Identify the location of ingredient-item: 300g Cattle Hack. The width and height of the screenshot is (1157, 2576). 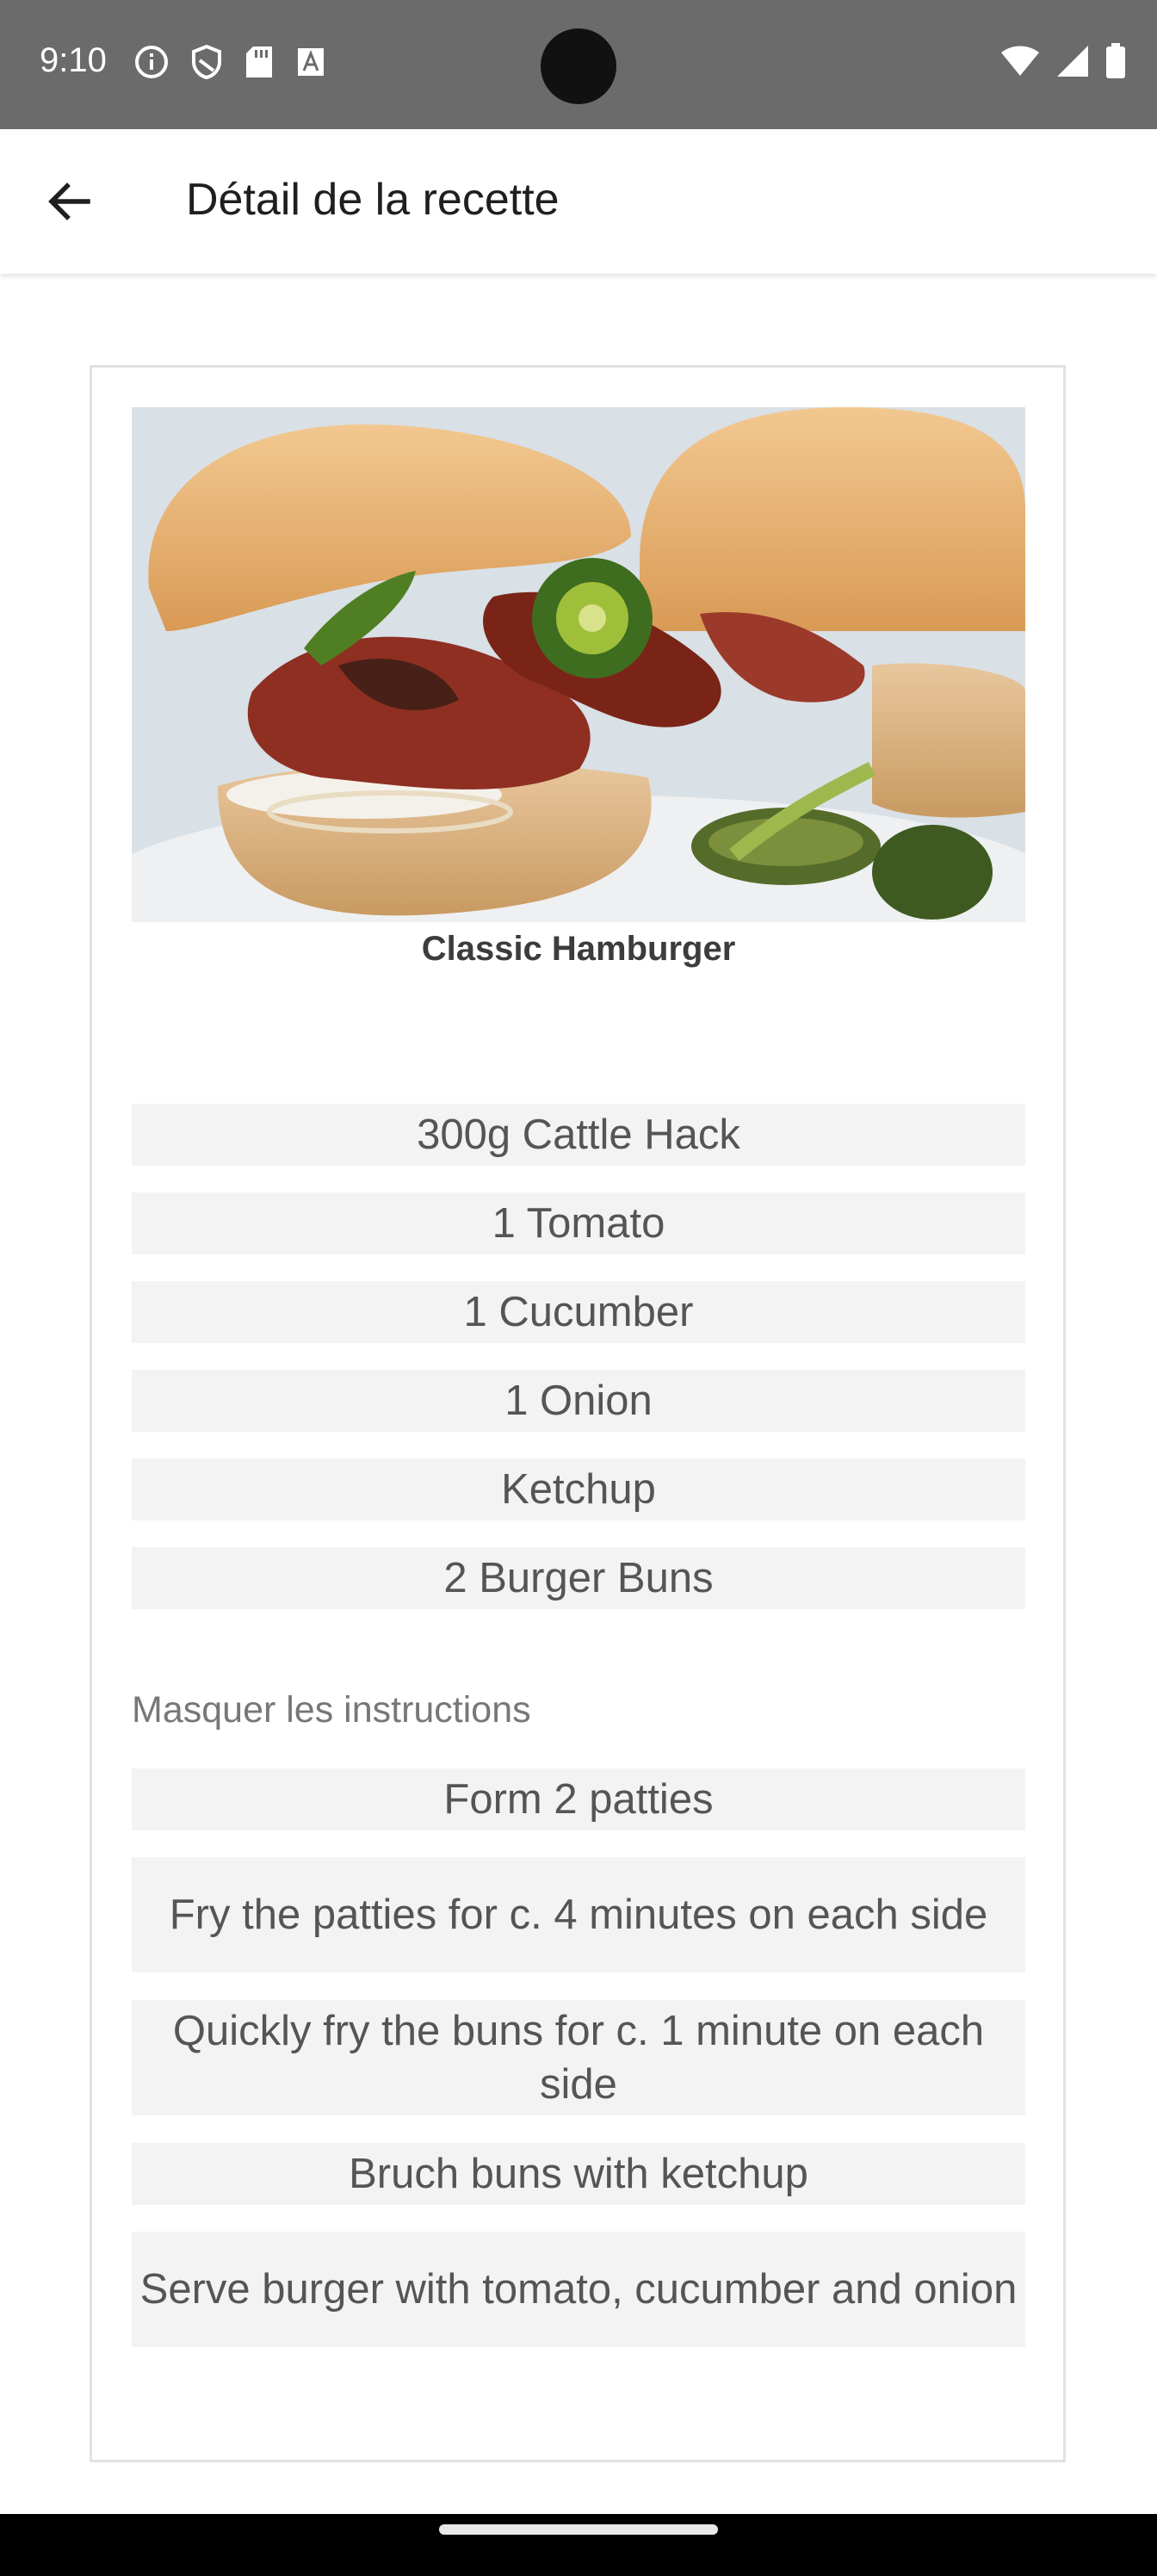
(579, 1135).